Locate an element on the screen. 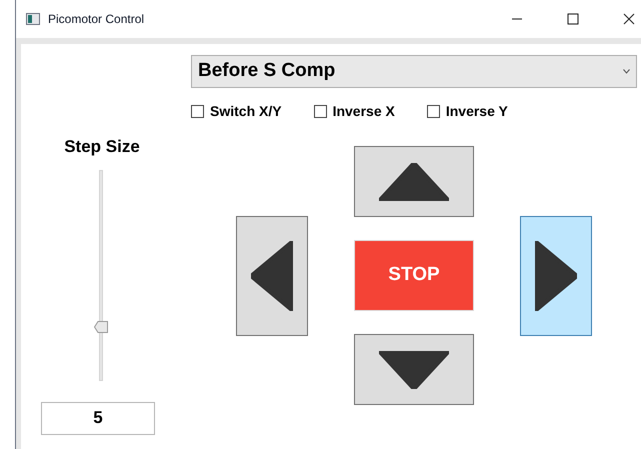 This screenshot has height=449, width=641. checkbox-label: Inverse Y is located at coordinates (477, 111).